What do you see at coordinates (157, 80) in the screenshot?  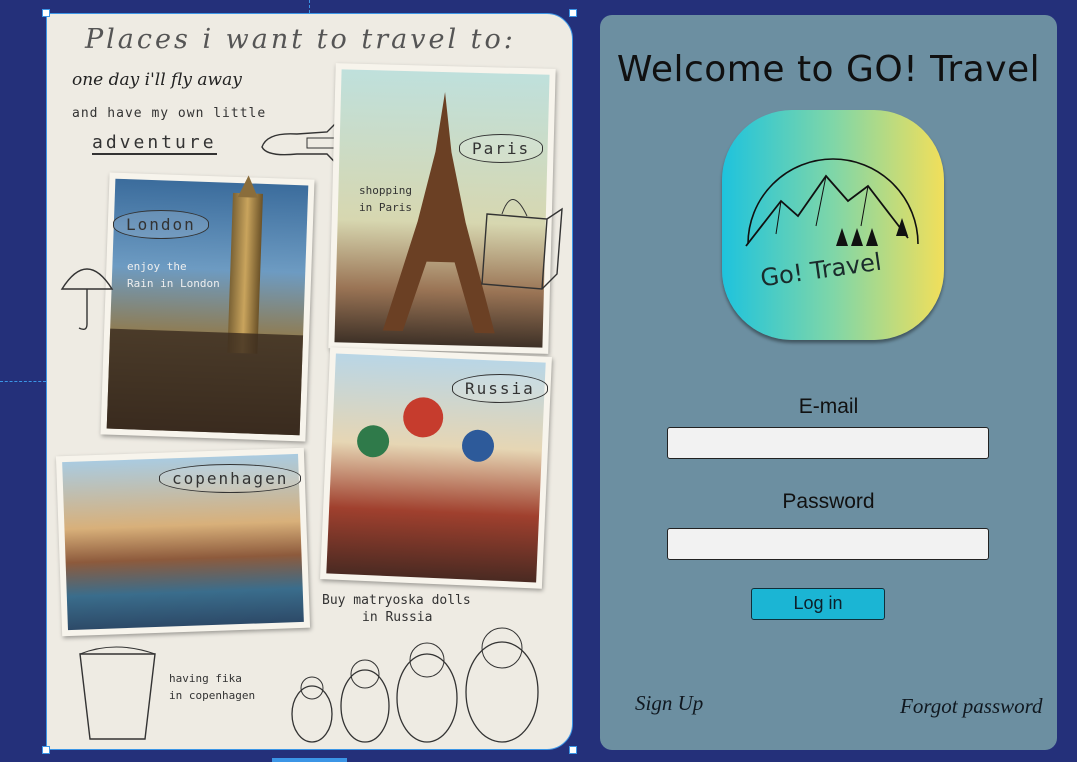 I see `collage-line-1: one day i'll fly away` at bounding box center [157, 80].